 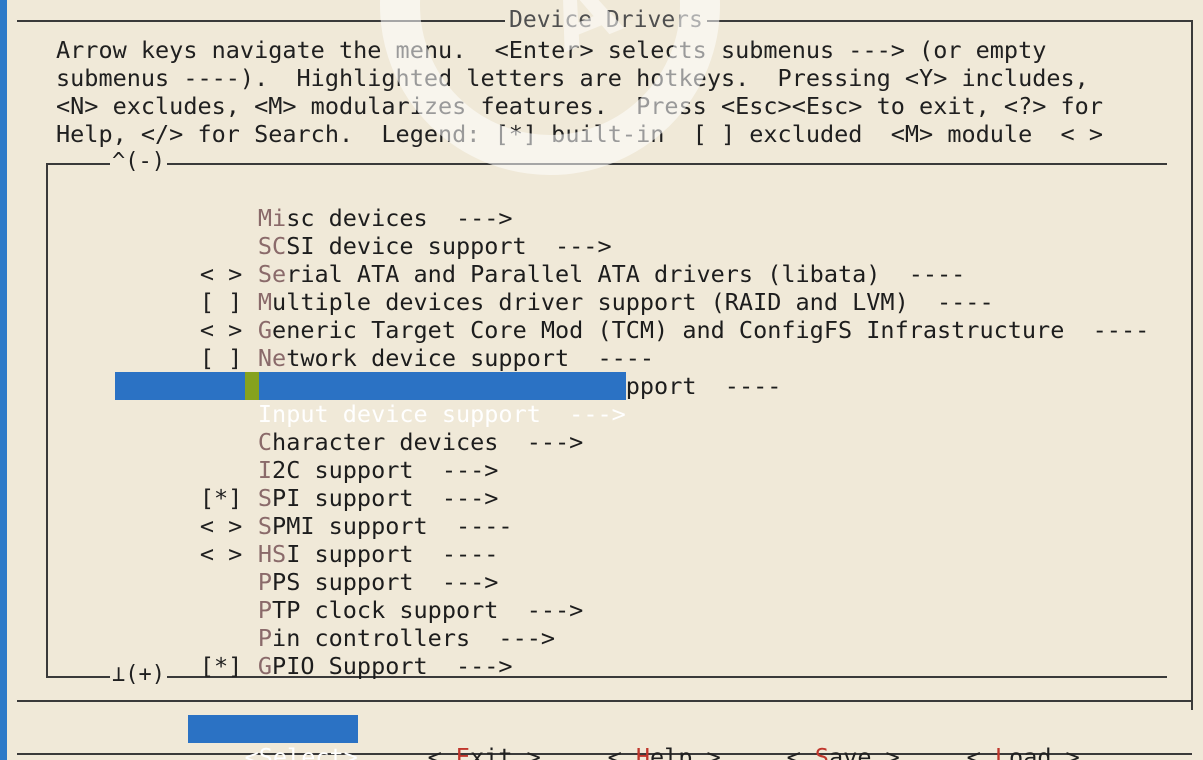 What do you see at coordinates (456, 737) in the screenshot?
I see `exit-button: < Exit >` at bounding box center [456, 737].